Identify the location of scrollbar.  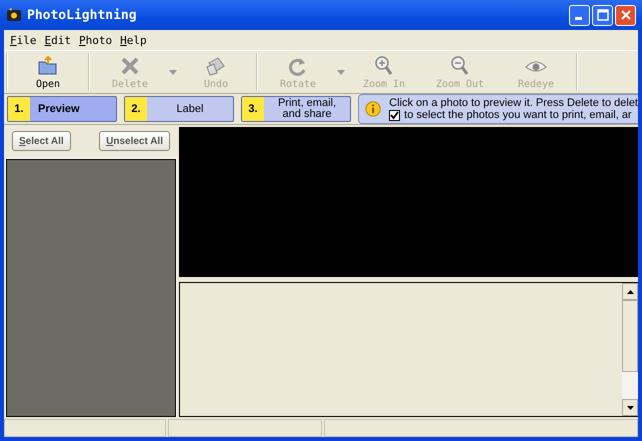
(630, 349).